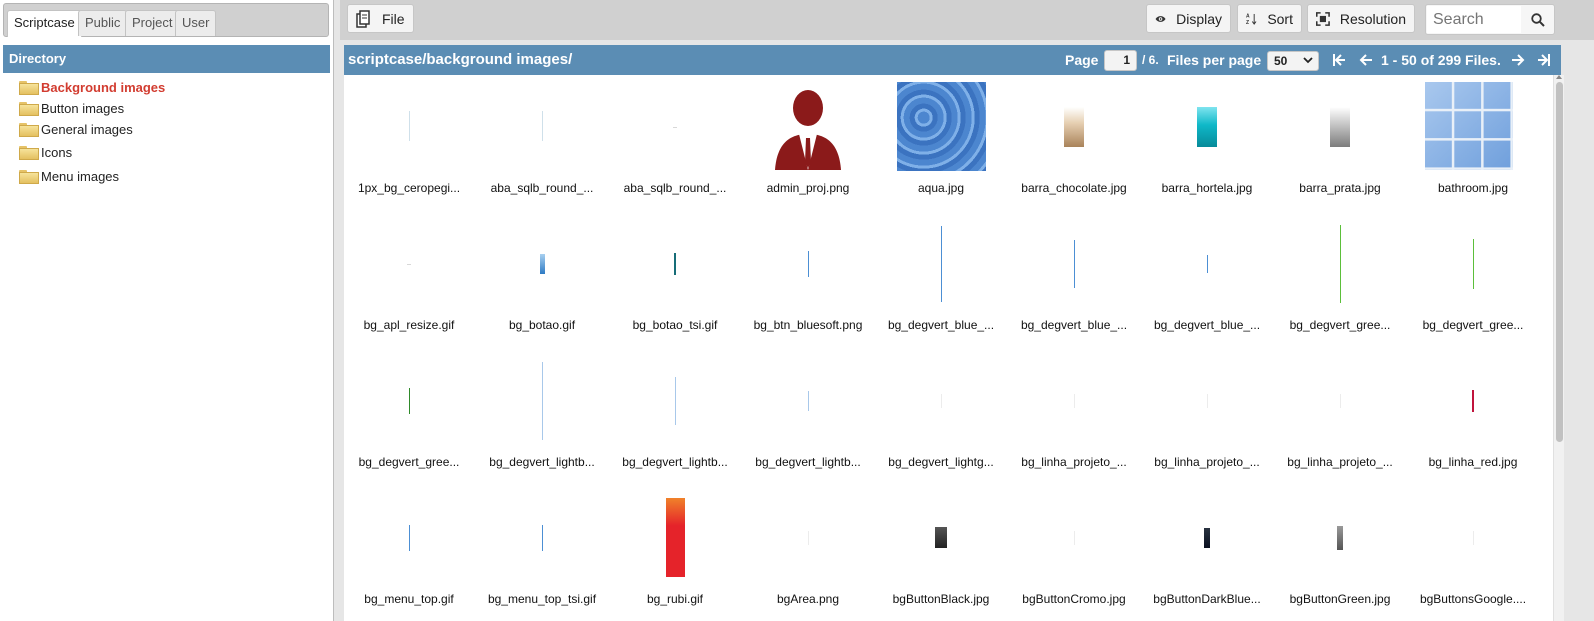 This screenshot has width=1594, height=621. Describe the element at coordinates (1247, 23) in the screenshot. I see `svg-text: Z` at that location.